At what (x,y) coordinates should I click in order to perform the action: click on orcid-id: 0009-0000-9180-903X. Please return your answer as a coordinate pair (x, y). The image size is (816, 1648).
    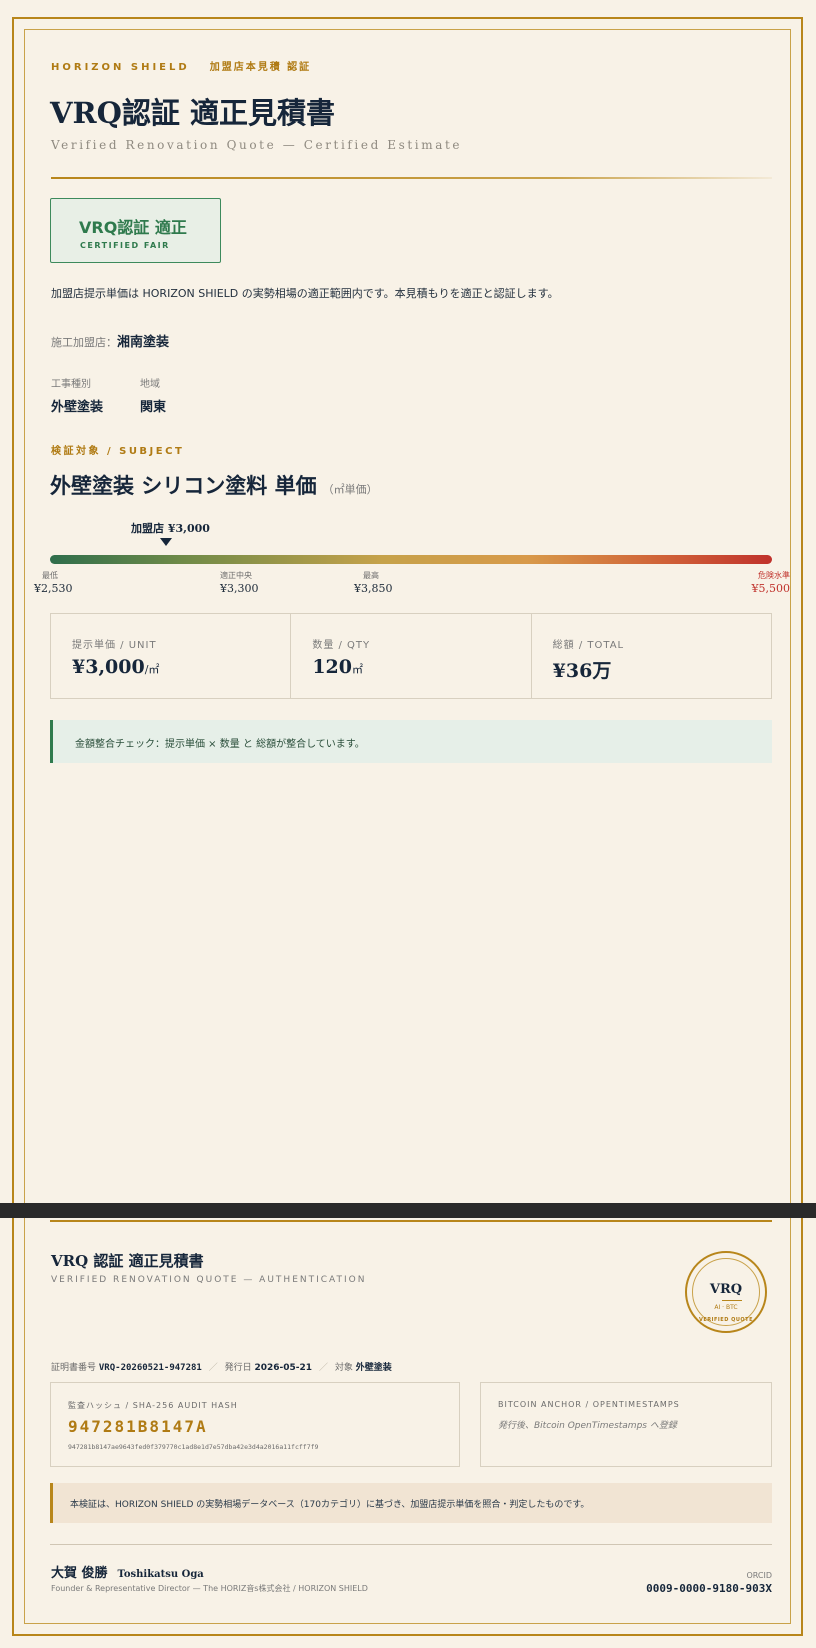
    Looking at the image, I should click on (709, 1588).